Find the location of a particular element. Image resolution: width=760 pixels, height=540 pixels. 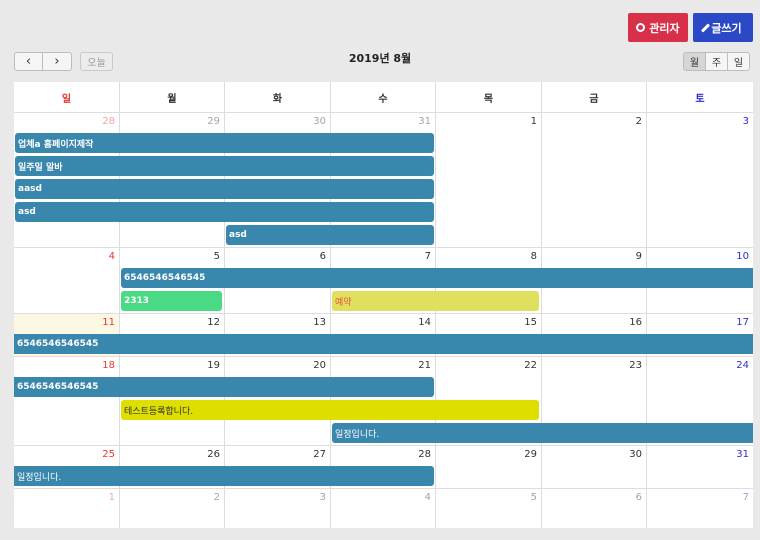

week-row: 1 2 3 4 5 6 7 is located at coordinates (383, 508).